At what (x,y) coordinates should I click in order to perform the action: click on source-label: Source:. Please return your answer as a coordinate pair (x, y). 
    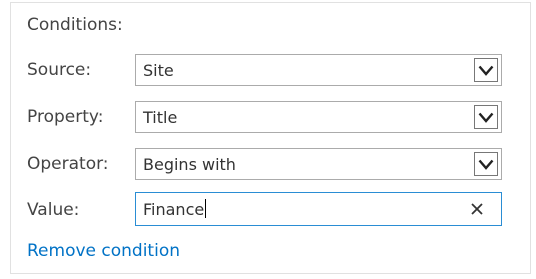
    Looking at the image, I should click on (59, 70).